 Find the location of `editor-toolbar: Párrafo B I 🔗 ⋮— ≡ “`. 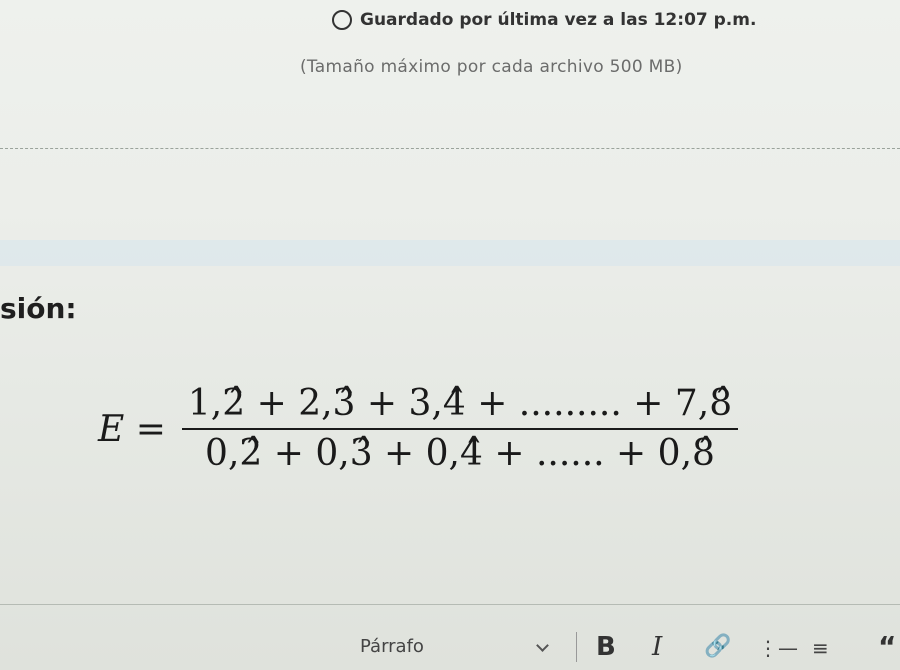

editor-toolbar: Párrafo B I 🔗 ⋮— ≡ “ is located at coordinates (450, 640).